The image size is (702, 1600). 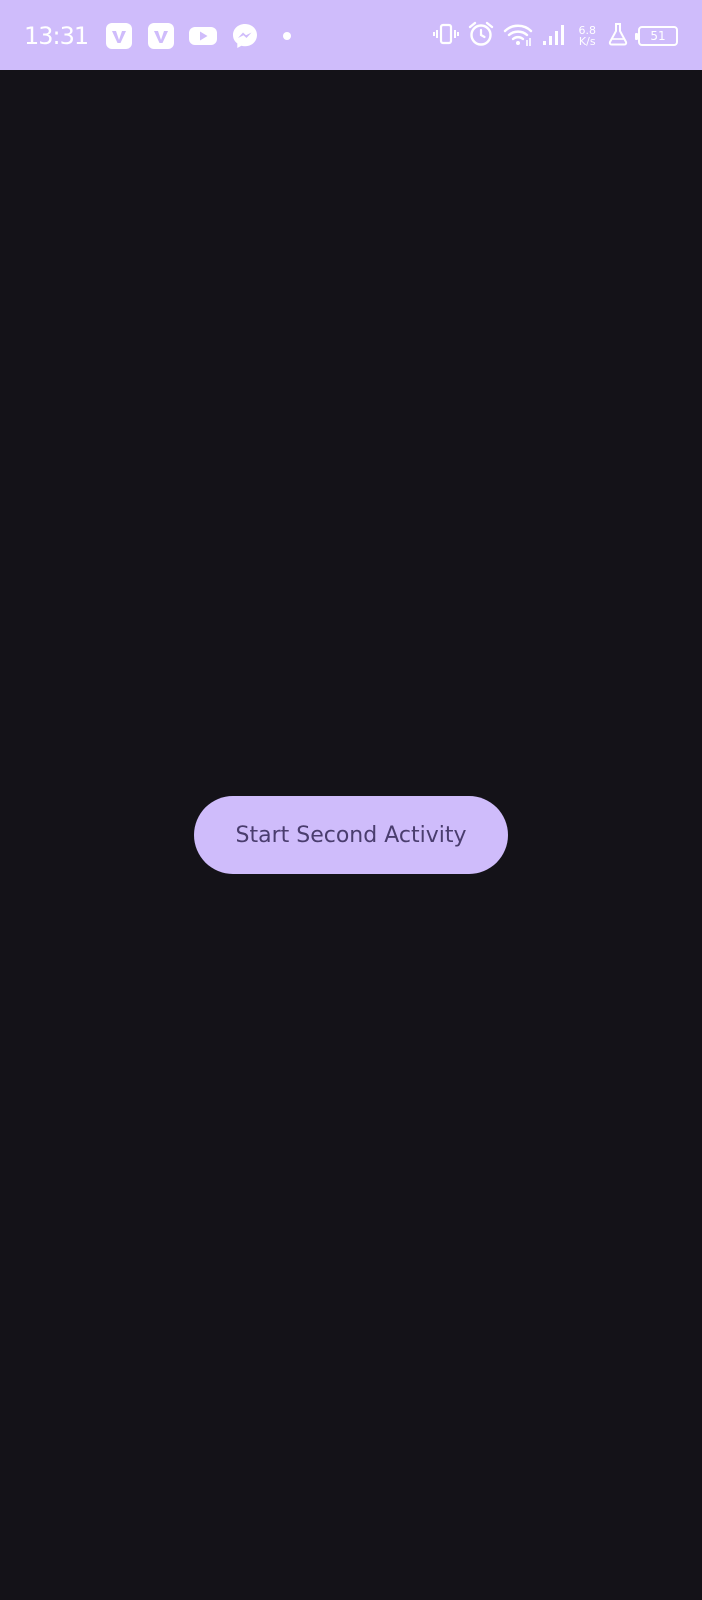 What do you see at coordinates (518, 36) in the screenshot?
I see `wifi-icon` at bounding box center [518, 36].